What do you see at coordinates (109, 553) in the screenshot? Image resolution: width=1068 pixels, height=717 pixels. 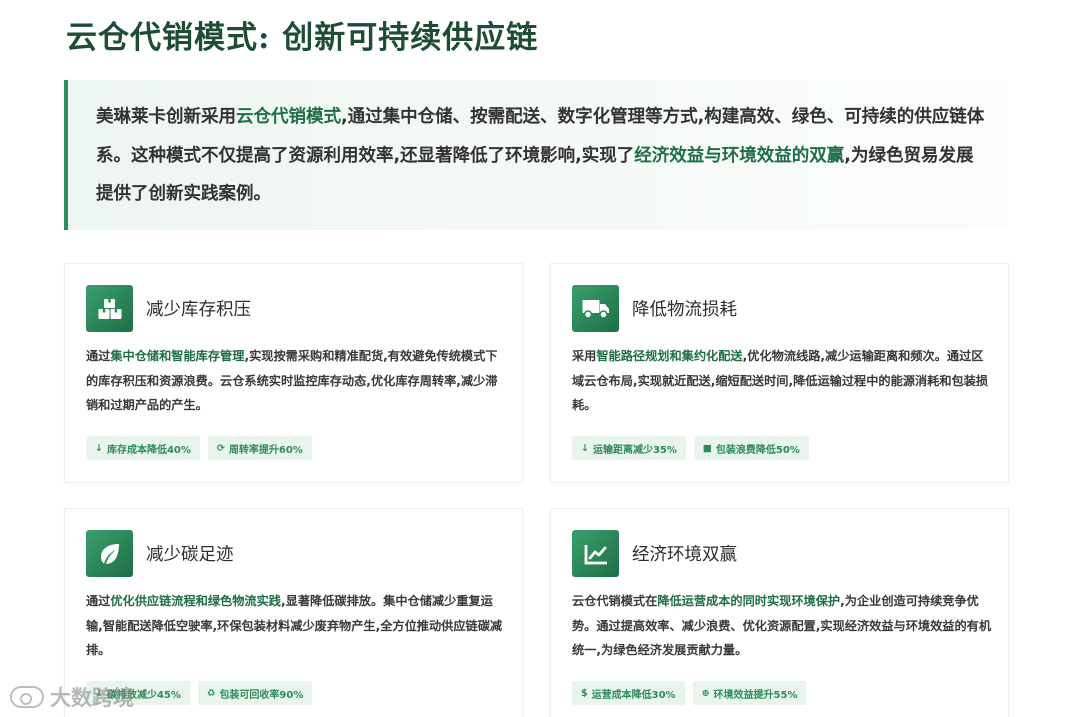 I see `leaf-icon` at bounding box center [109, 553].